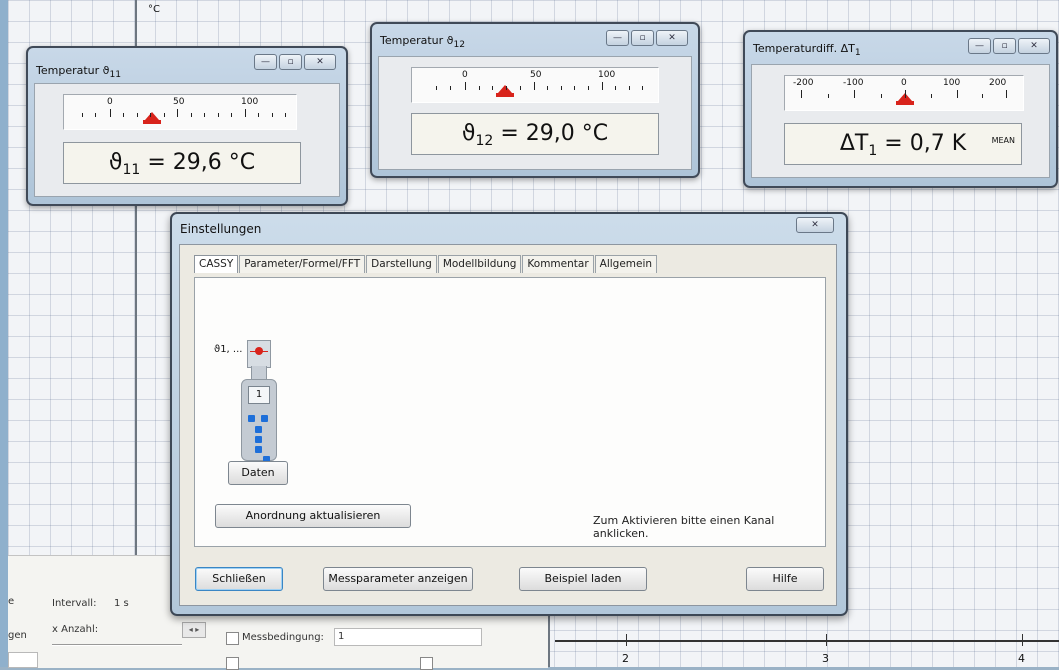  What do you see at coordinates (232, 638) in the screenshot?
I see `condition-checkbox` at bounding box center [232, 638].